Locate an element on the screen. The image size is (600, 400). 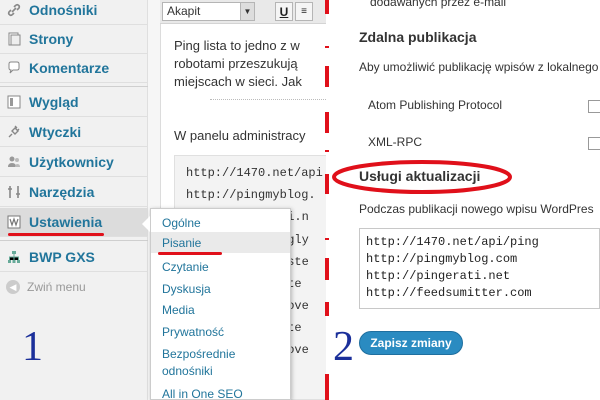
highlight-ellipse is located at coordinates (422, 177).